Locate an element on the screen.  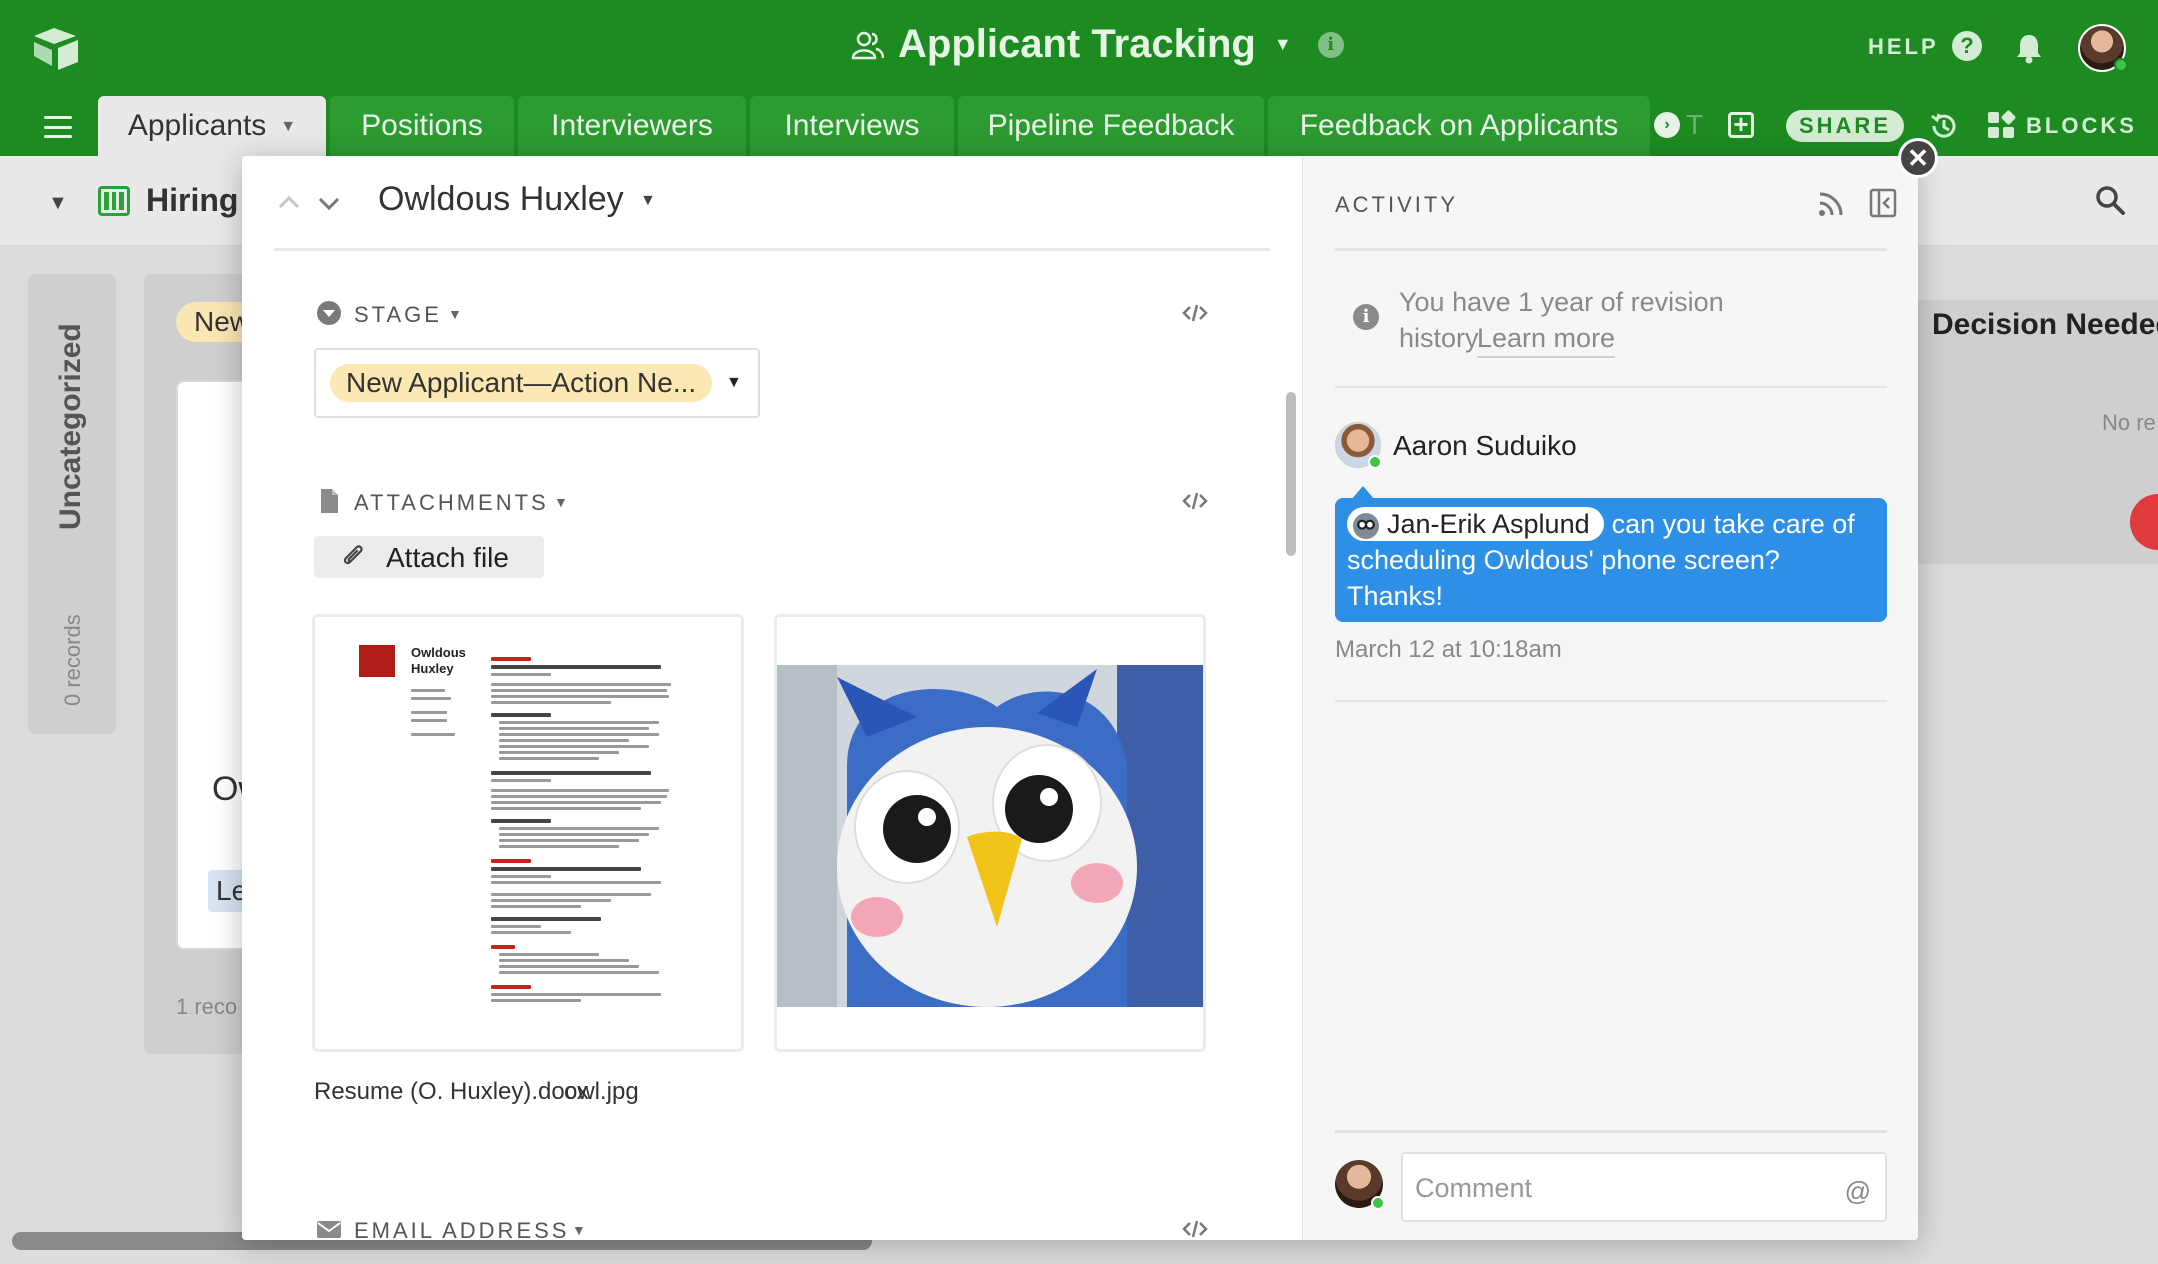
comment-timestamp: March 12 at 10:18am is located at coordinates (1448, 649).